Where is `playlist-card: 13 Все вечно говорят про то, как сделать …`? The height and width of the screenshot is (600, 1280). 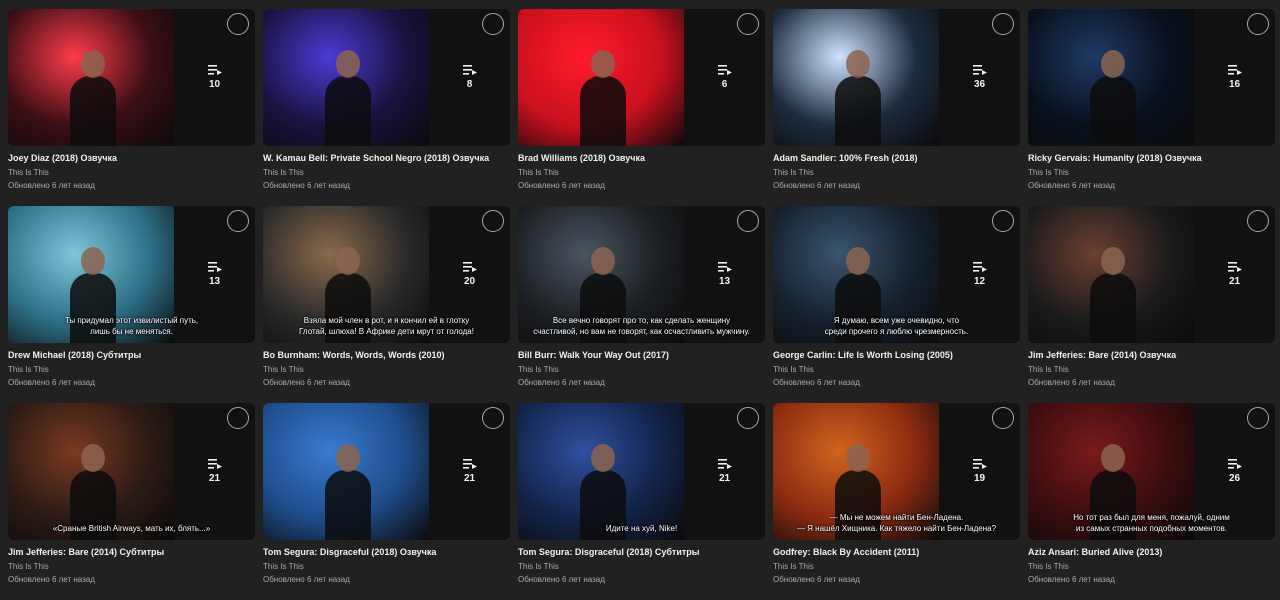
playlist-card: 13 Все вечно говорят про то, как сделать … is located at coordinates (641, 304).